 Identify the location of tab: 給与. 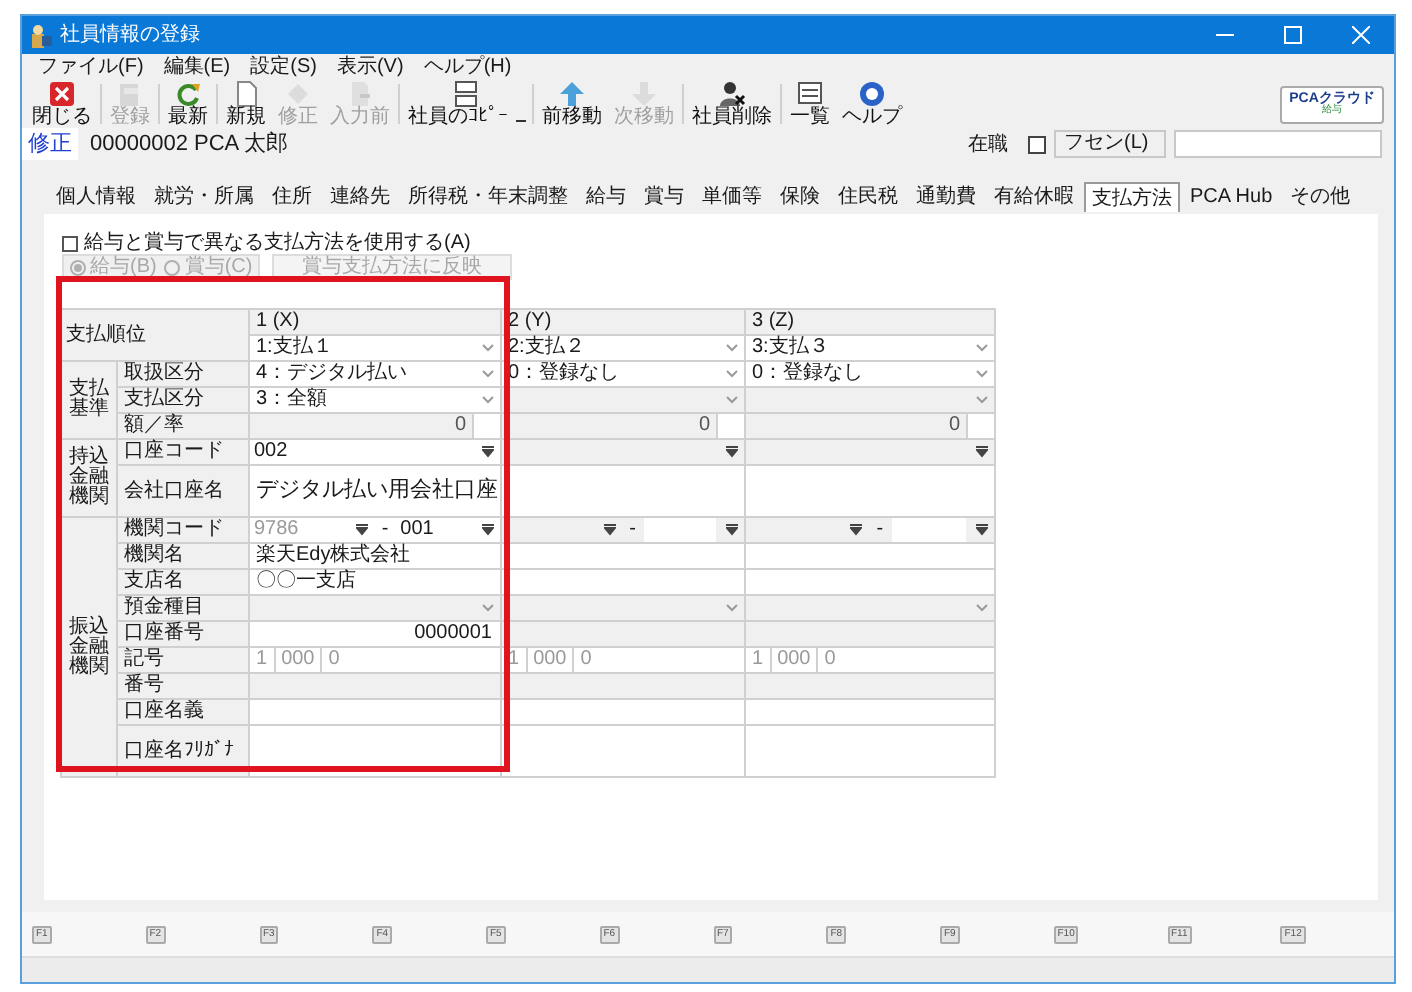
(606, 197).